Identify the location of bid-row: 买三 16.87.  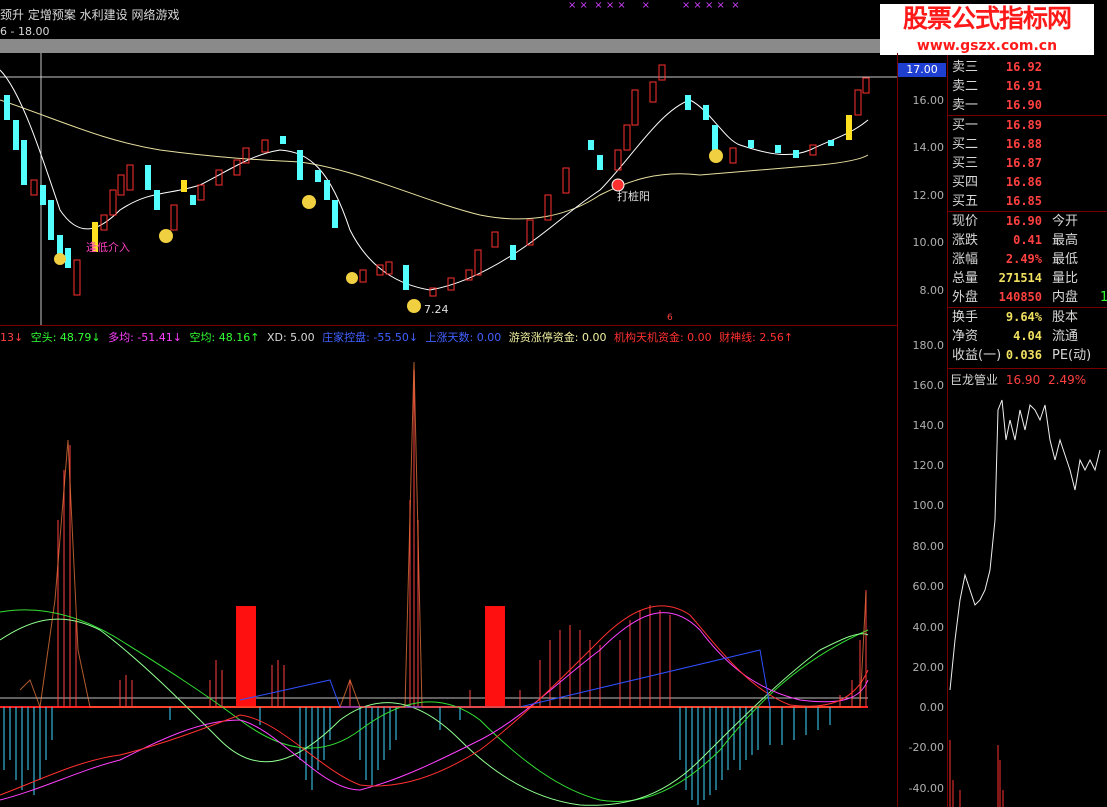
(1027, 163).